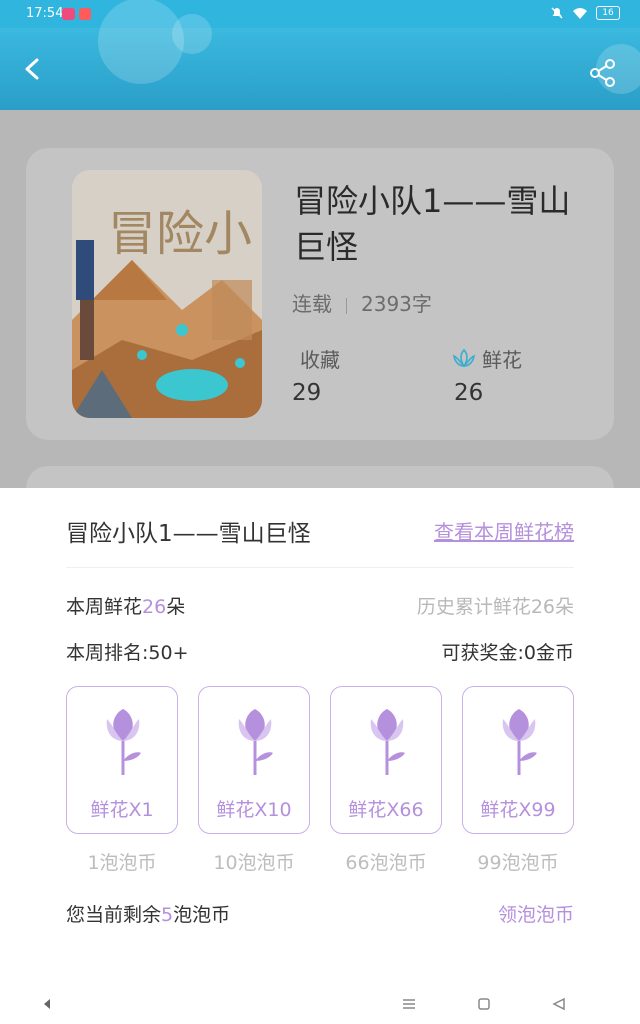 The image size is (640, 1024). Describe the element at coordinates (45, 13) in the screenshot. I see `status-time: 17:54` at that location.